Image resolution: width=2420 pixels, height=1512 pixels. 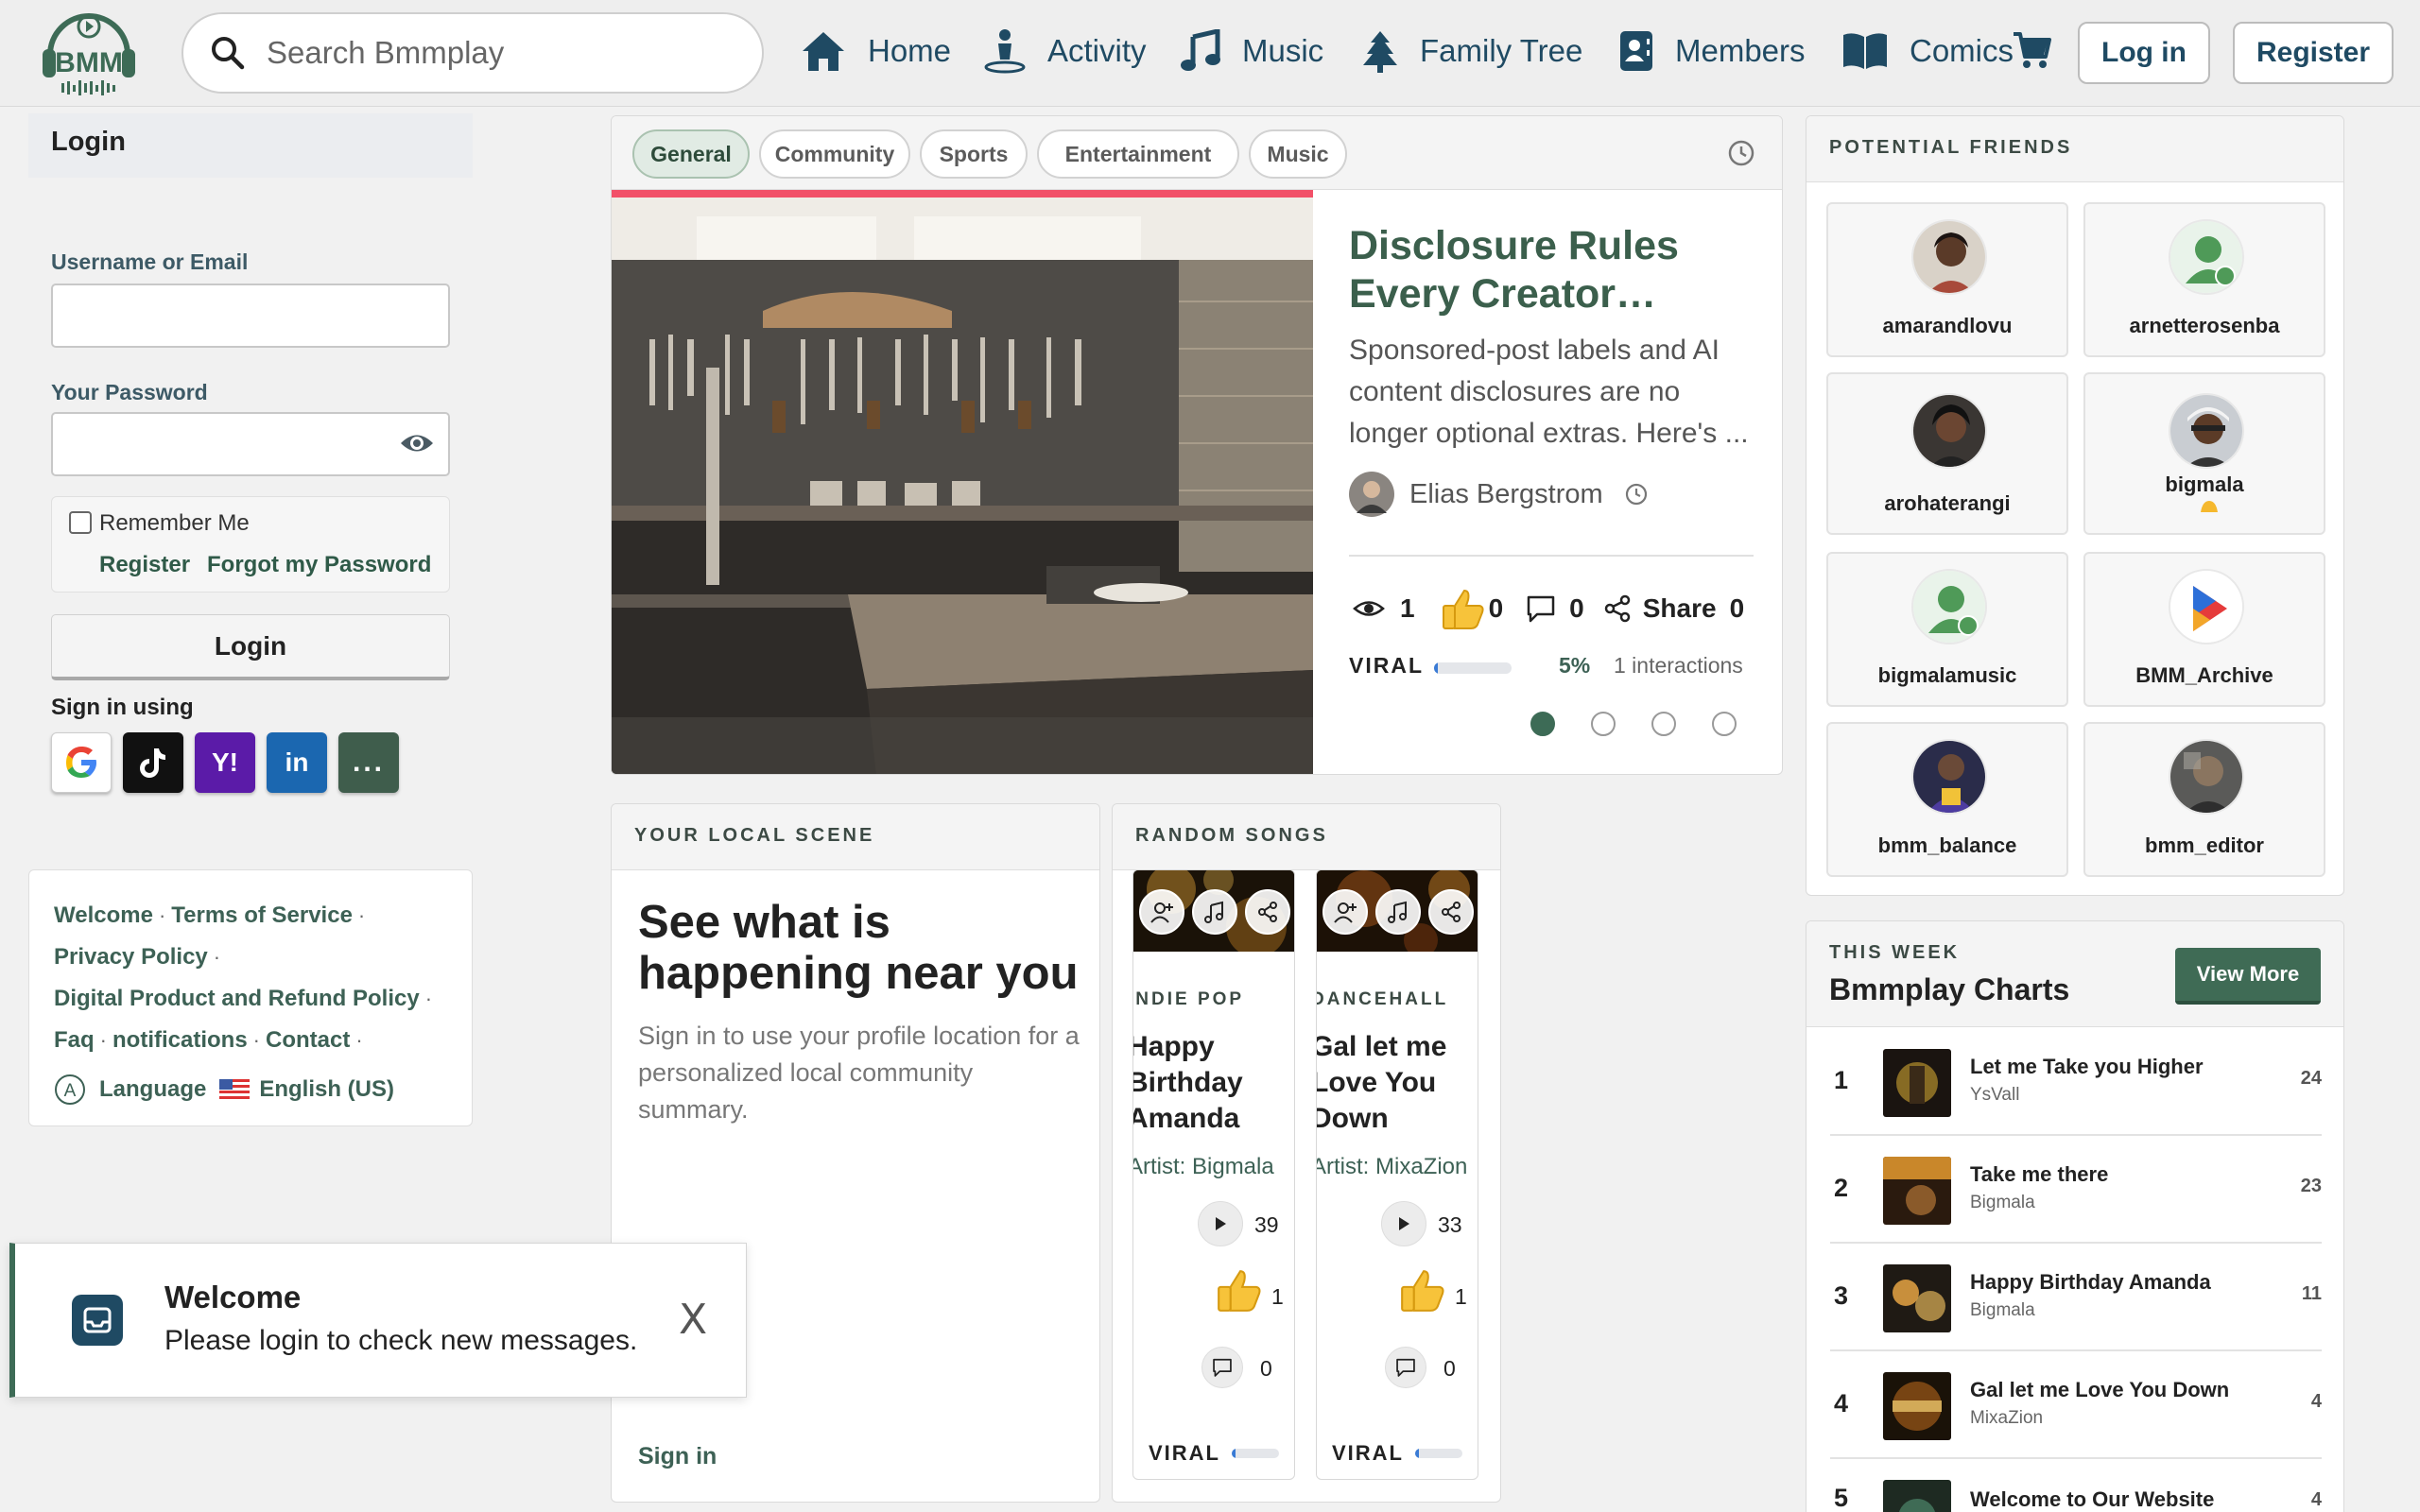 I want to click on bmm-logo: BMM, so click(x=89, y=51).